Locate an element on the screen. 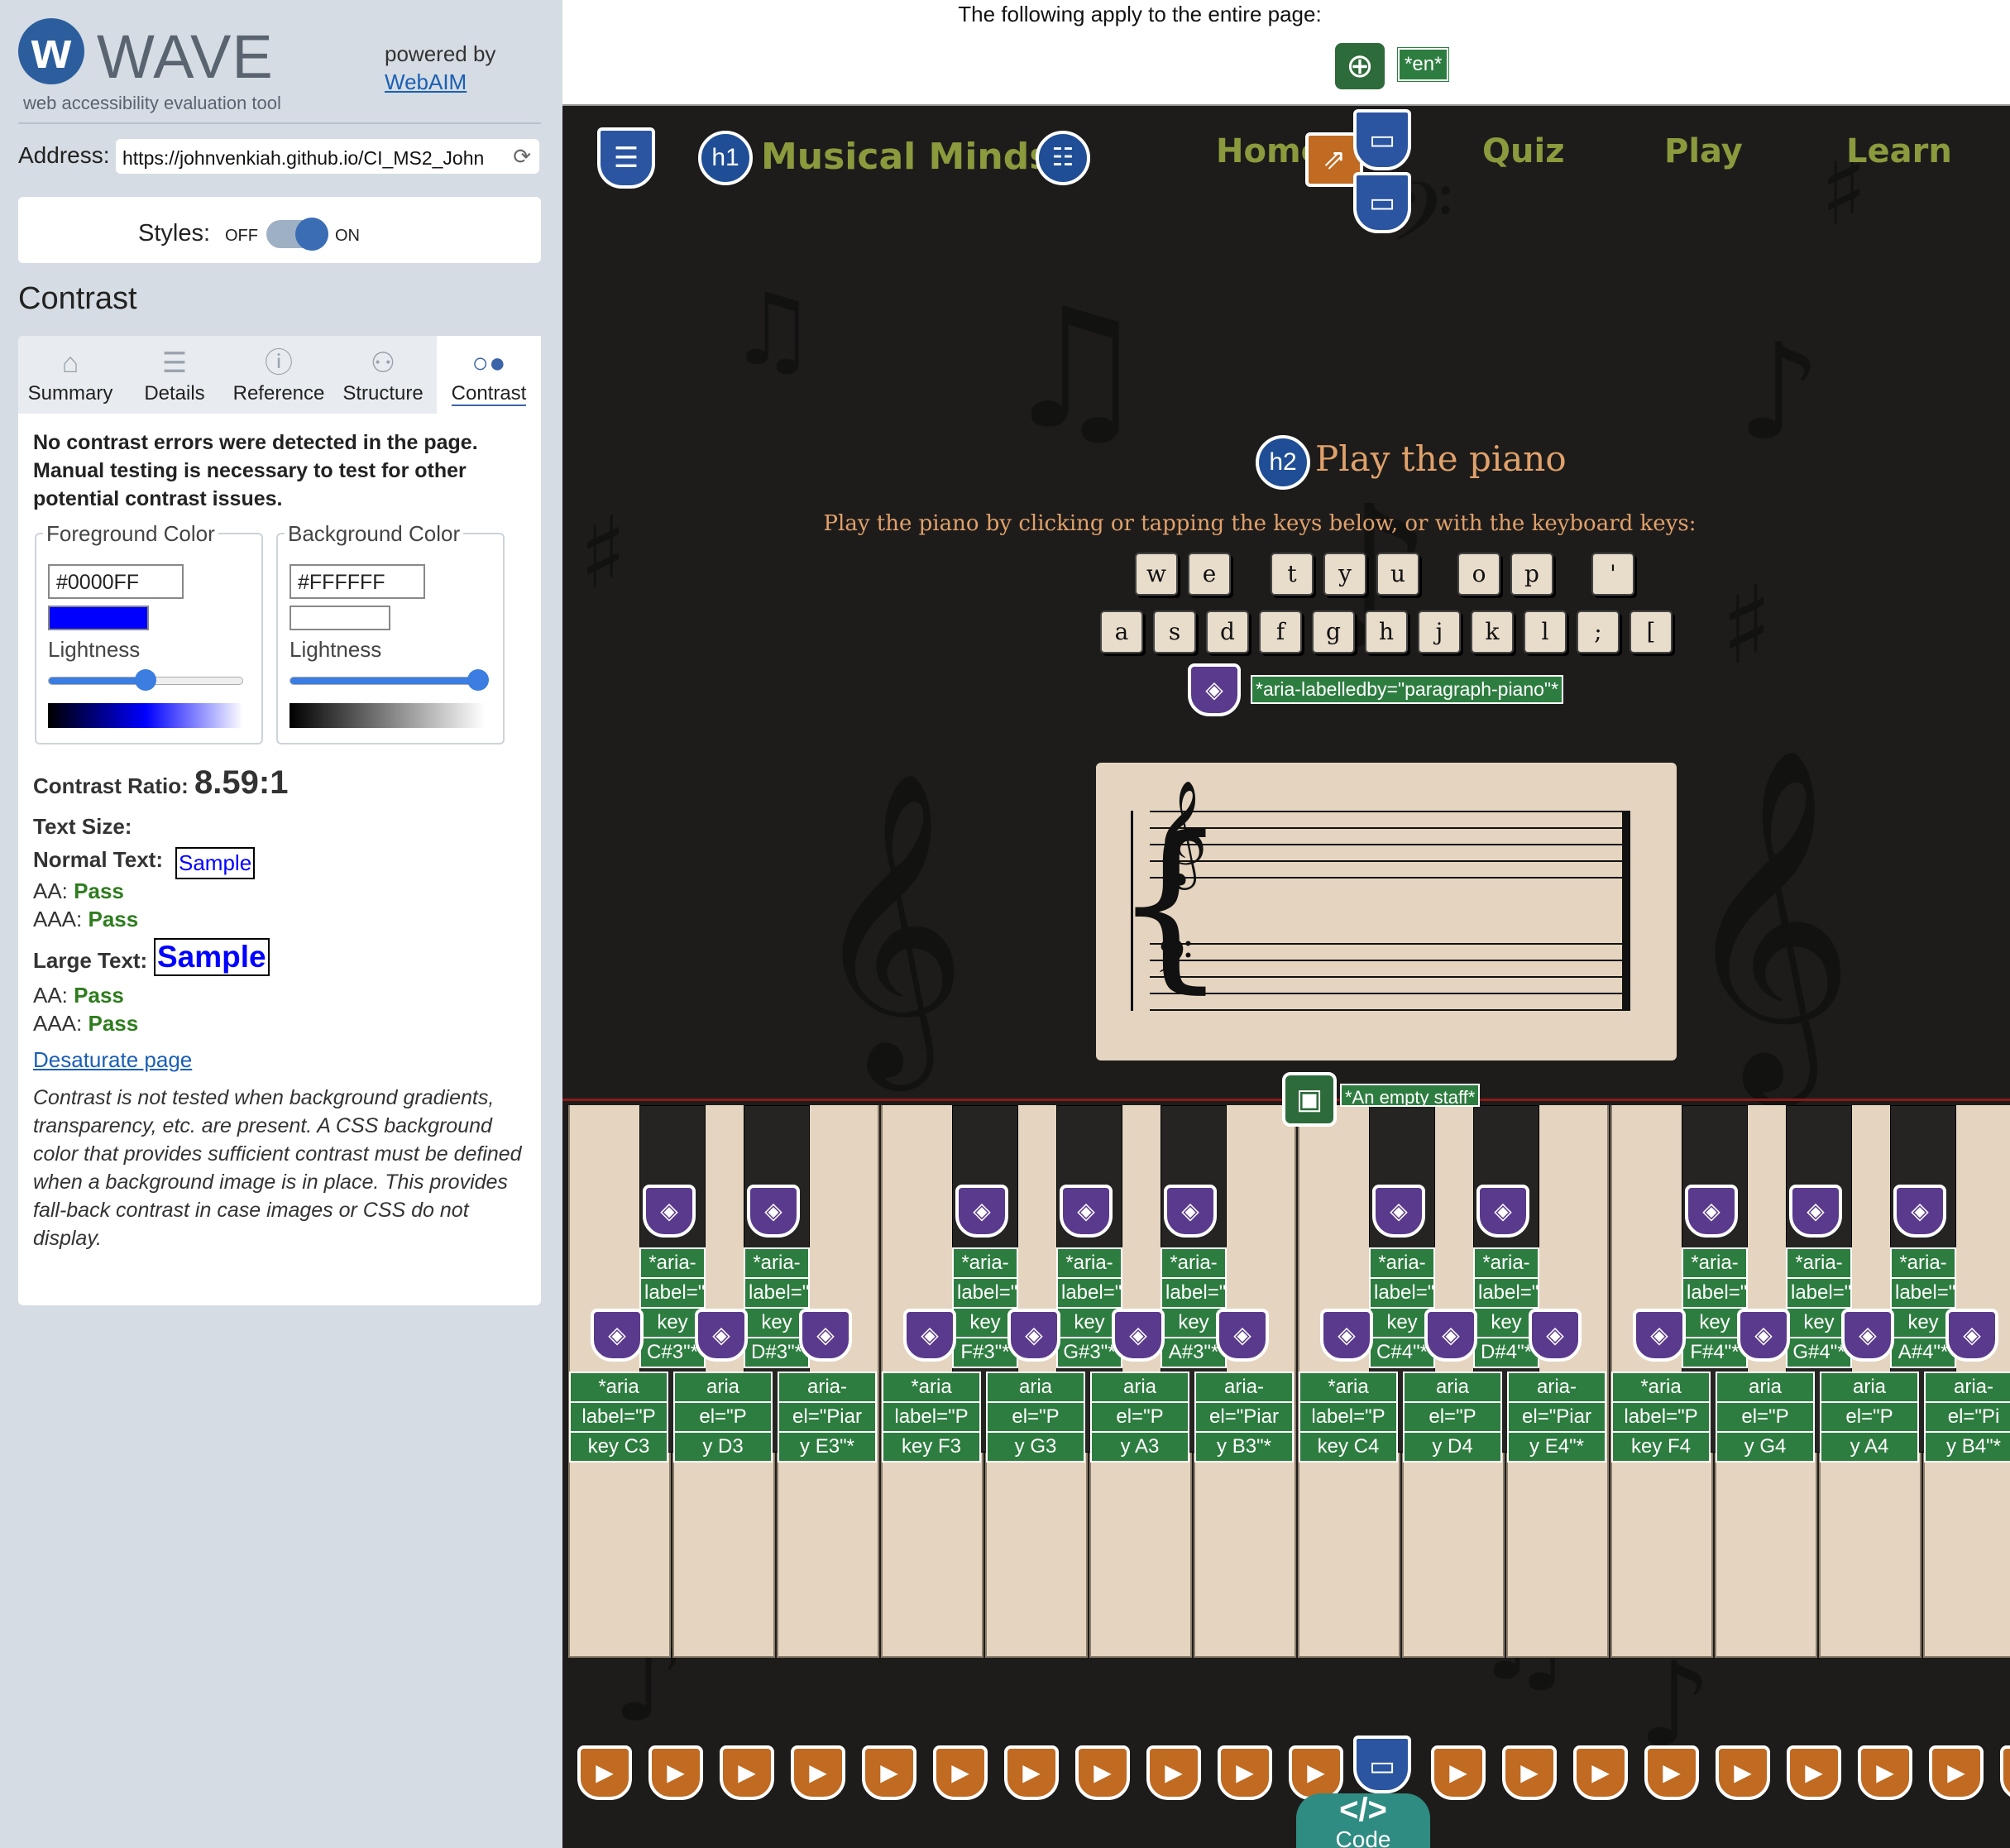 Image resolution: width=2010 pixels, height=1848 pixels. slider-knob is located at coordinates (145, 680).